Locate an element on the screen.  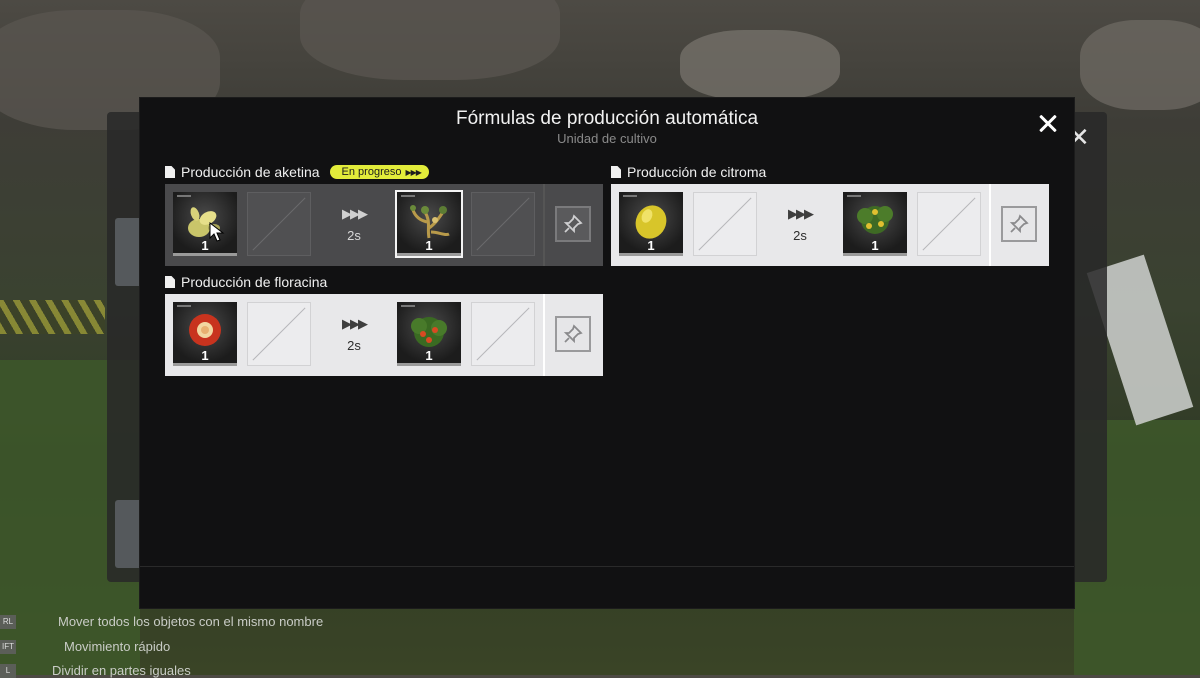
formula-name: Producción de floracina is located at coordinates (254, 282).